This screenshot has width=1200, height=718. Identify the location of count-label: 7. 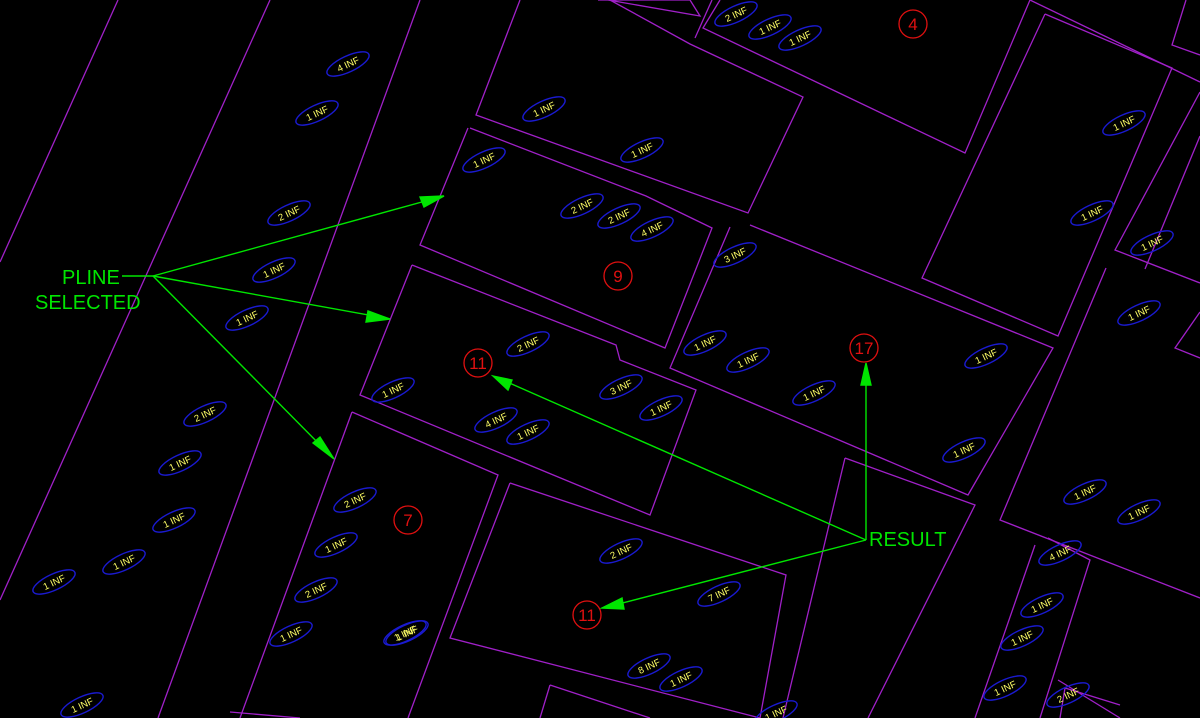
(407, 520).